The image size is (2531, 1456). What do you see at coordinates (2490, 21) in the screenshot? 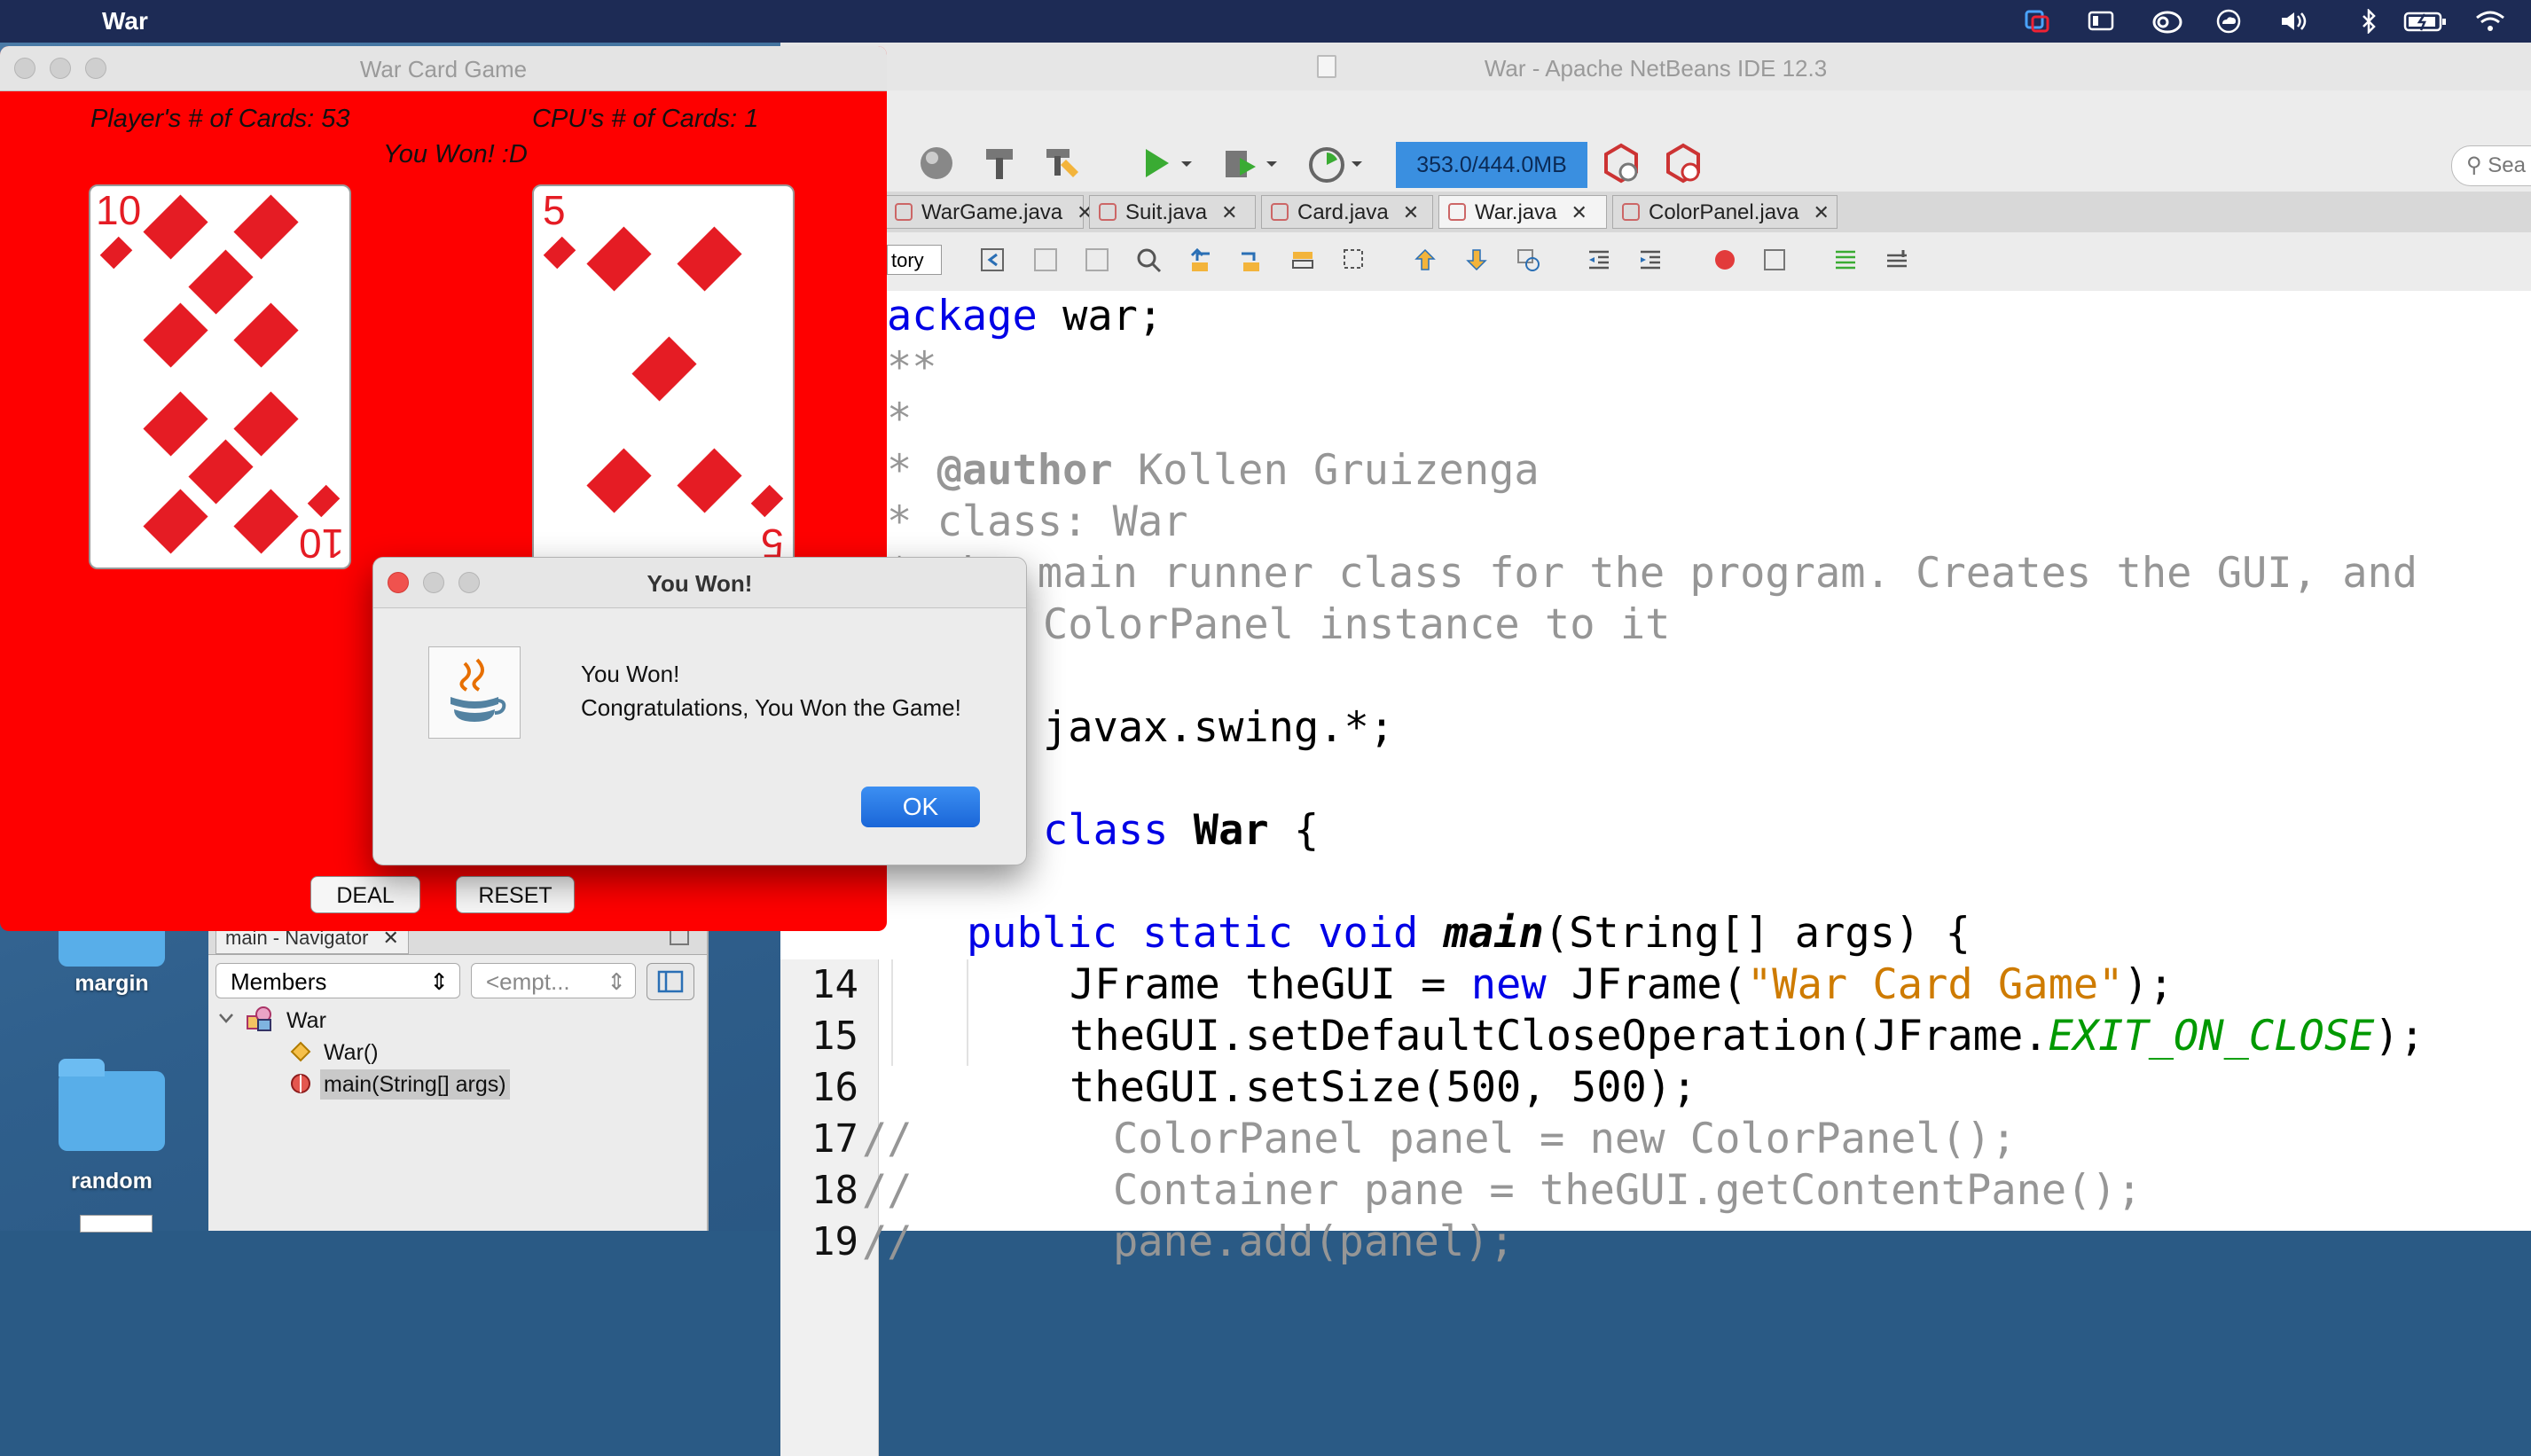
I see `wifi-icon` at bounding box center [2490, 21].